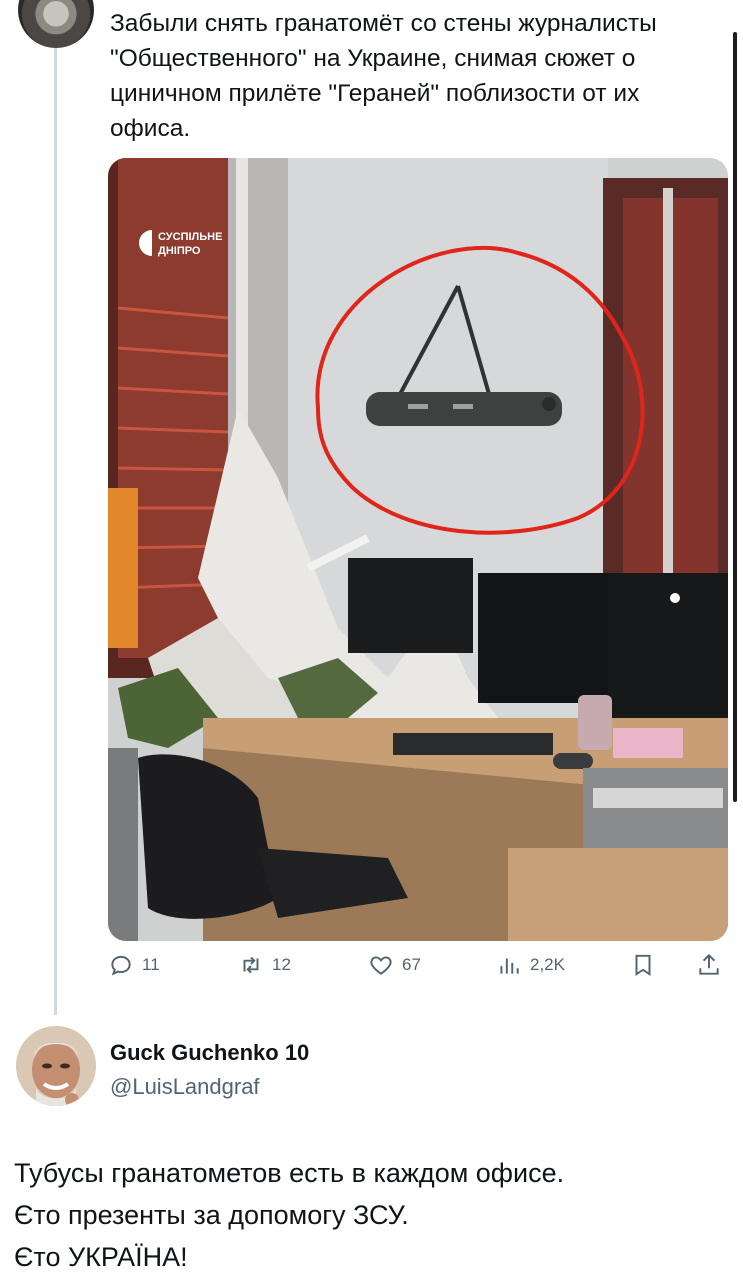  What do you see at coordinates (151, 964) in the screenshot?
I see `reply-count: 11` at bounding box center [151, 964].